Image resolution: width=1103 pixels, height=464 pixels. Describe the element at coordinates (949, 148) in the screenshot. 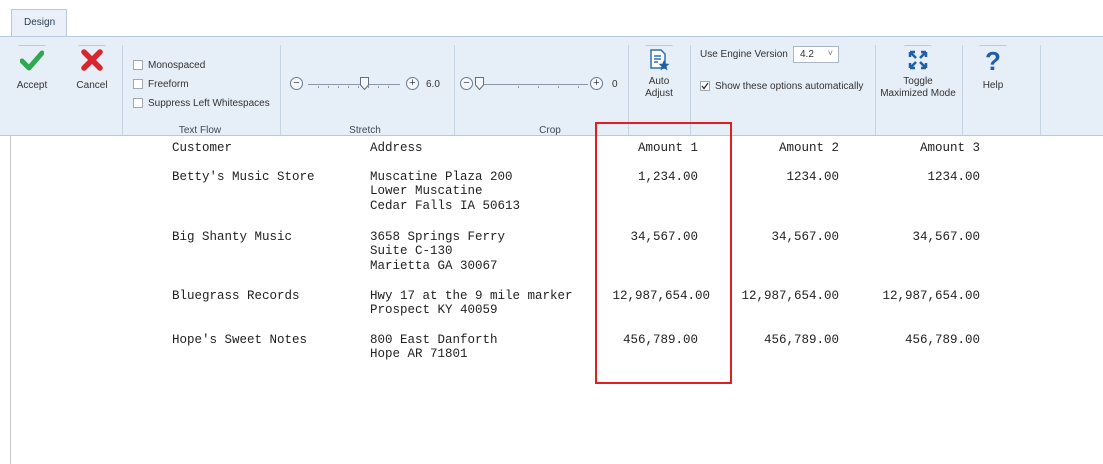

I see `header-amount-3: Amount 3` at that location.